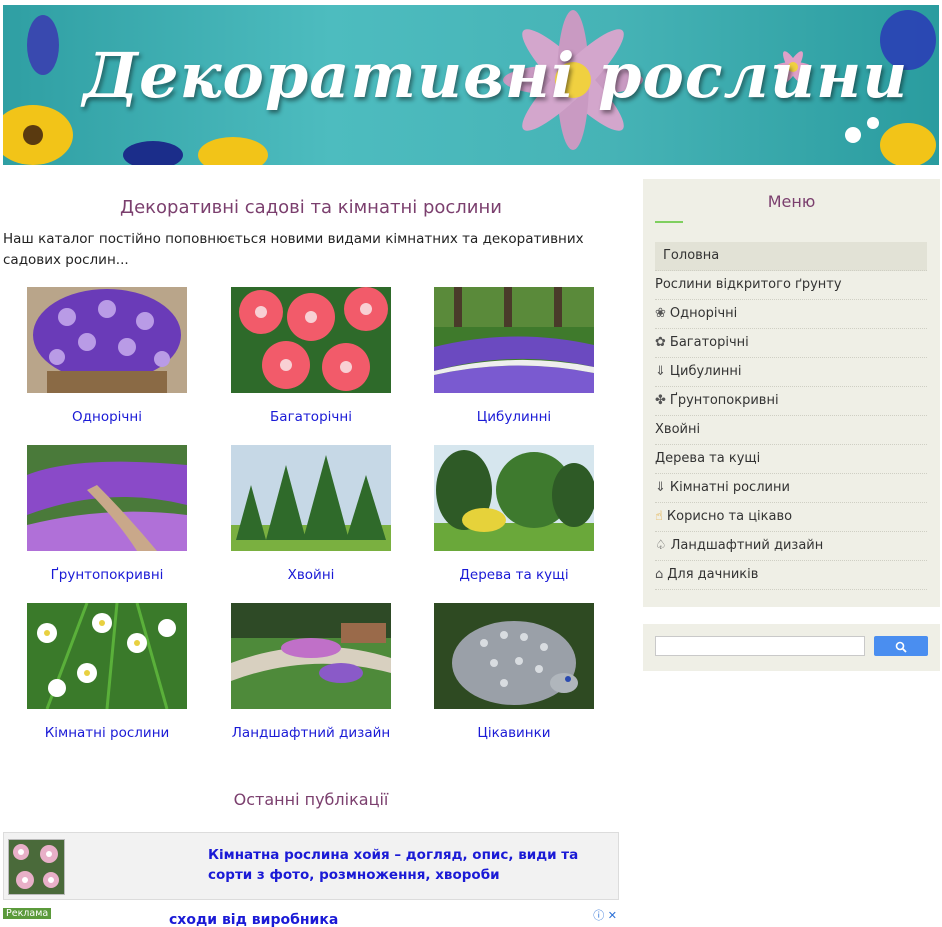 This screenshot has height=927, width=942. I want to click on category-link: Багаторічні, so click(311, 417).